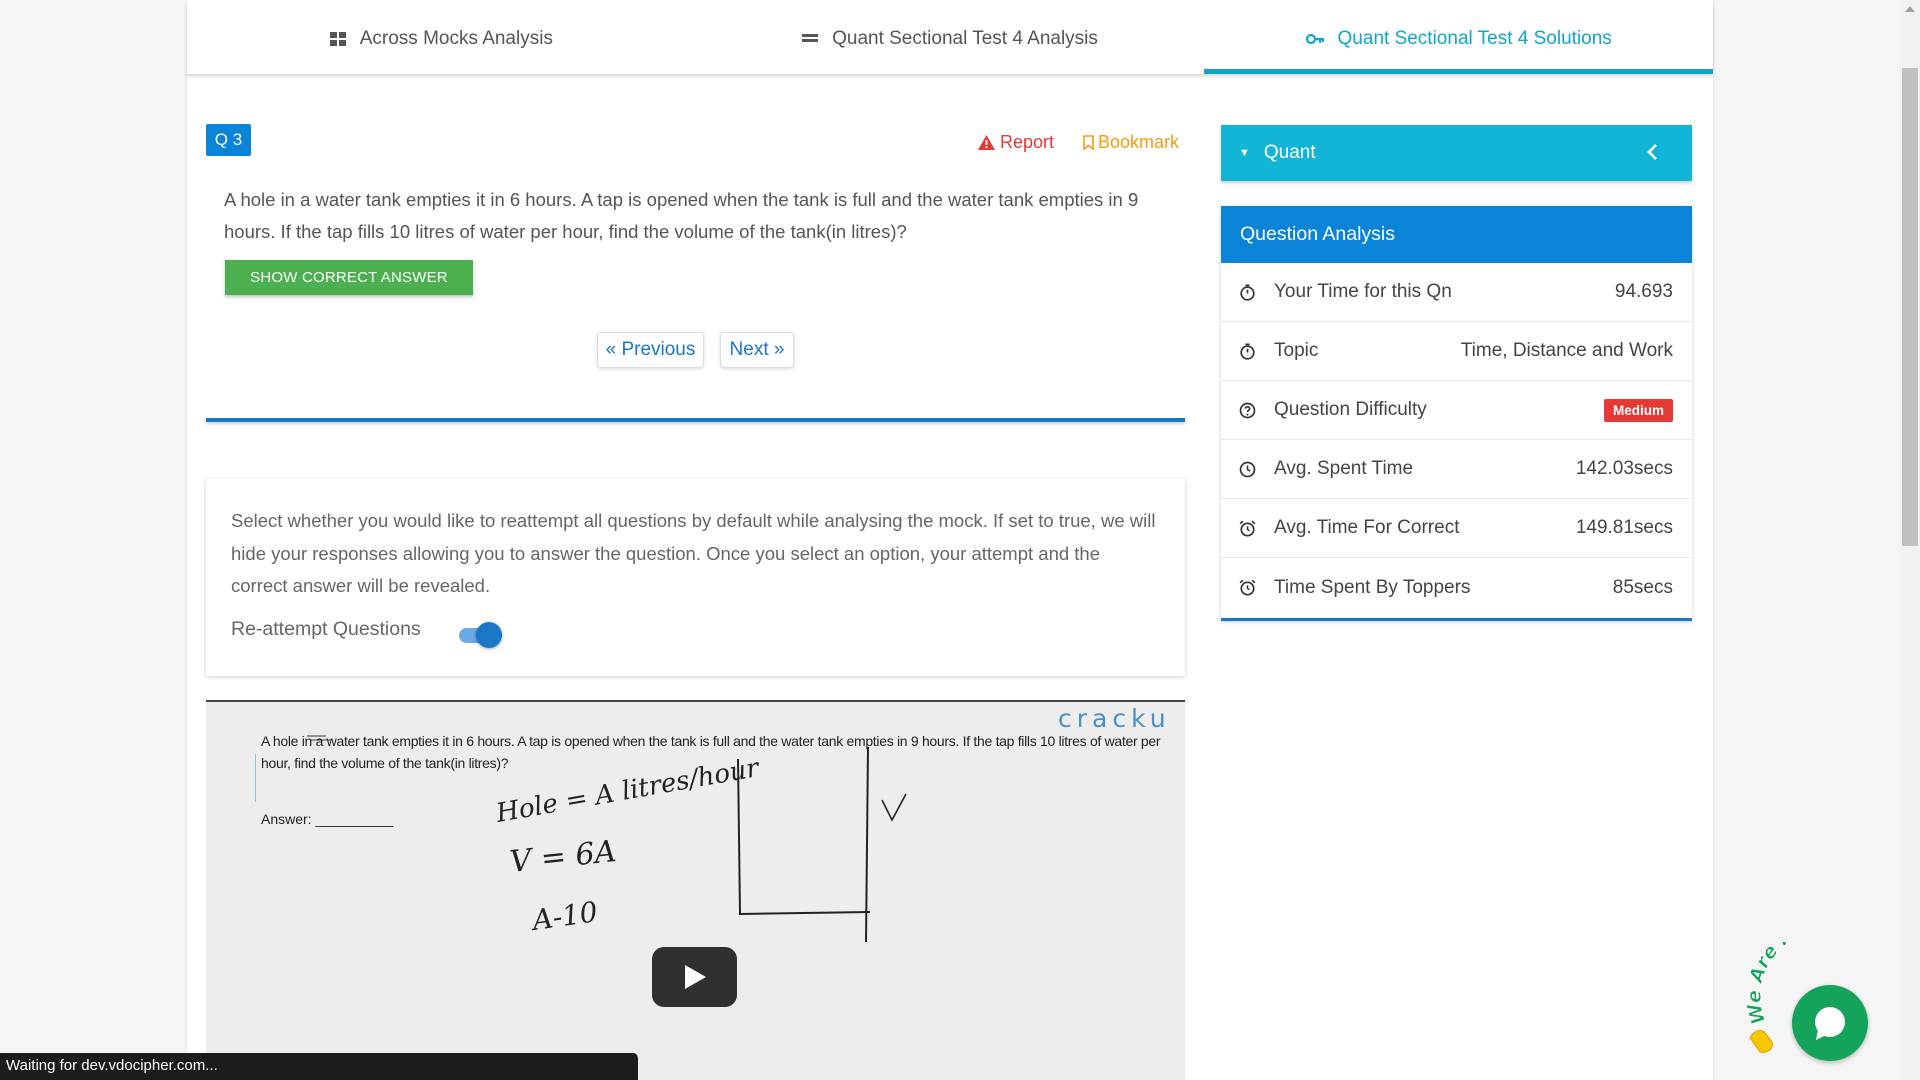 The width and height of the screenshot is (1920, 1080). What do you see at coordinates (1910, 307) in the screenshot?
I see `scrollbar-thumb` at bounding box center [1910, 307].